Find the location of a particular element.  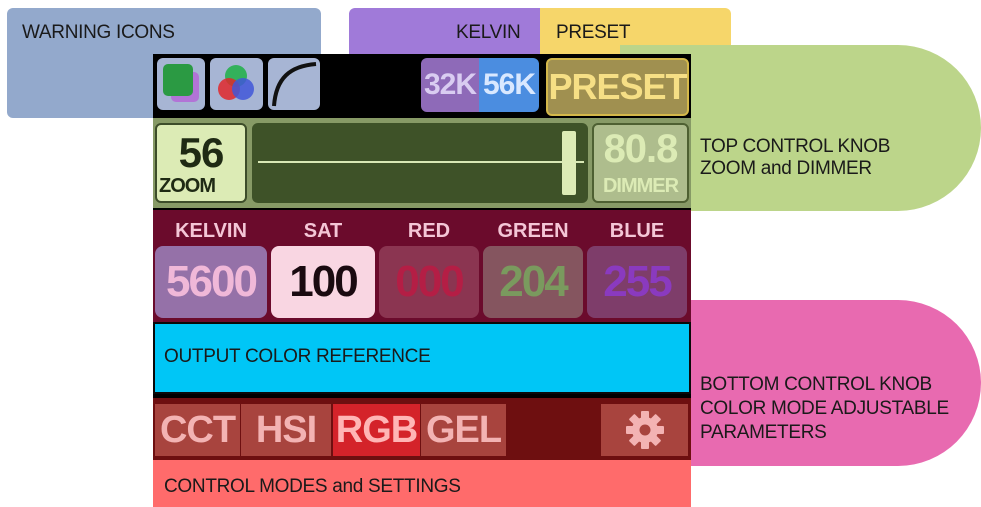

mode-hsi-button: HSI is located at coordinates (286, 430).